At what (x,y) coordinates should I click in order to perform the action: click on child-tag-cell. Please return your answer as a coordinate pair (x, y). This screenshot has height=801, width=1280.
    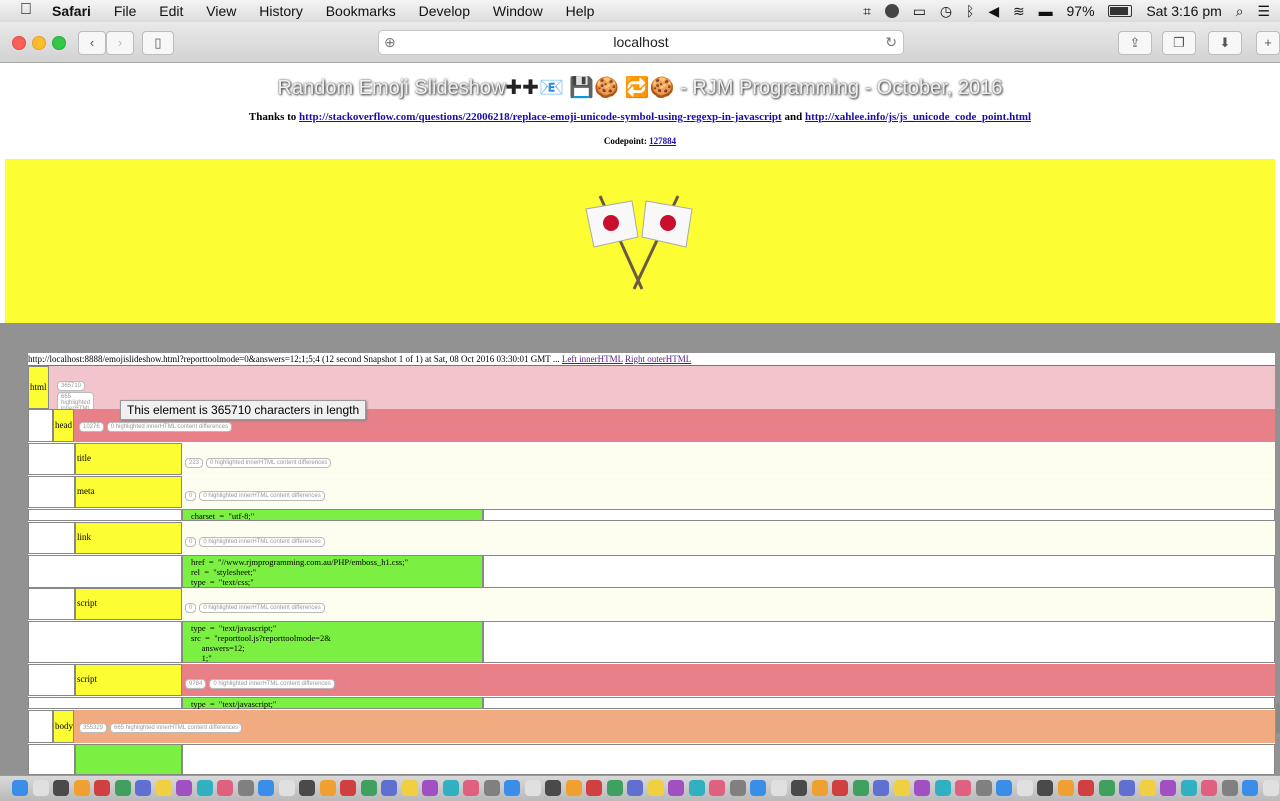
    Looking at the image, I should click on (128, 759).